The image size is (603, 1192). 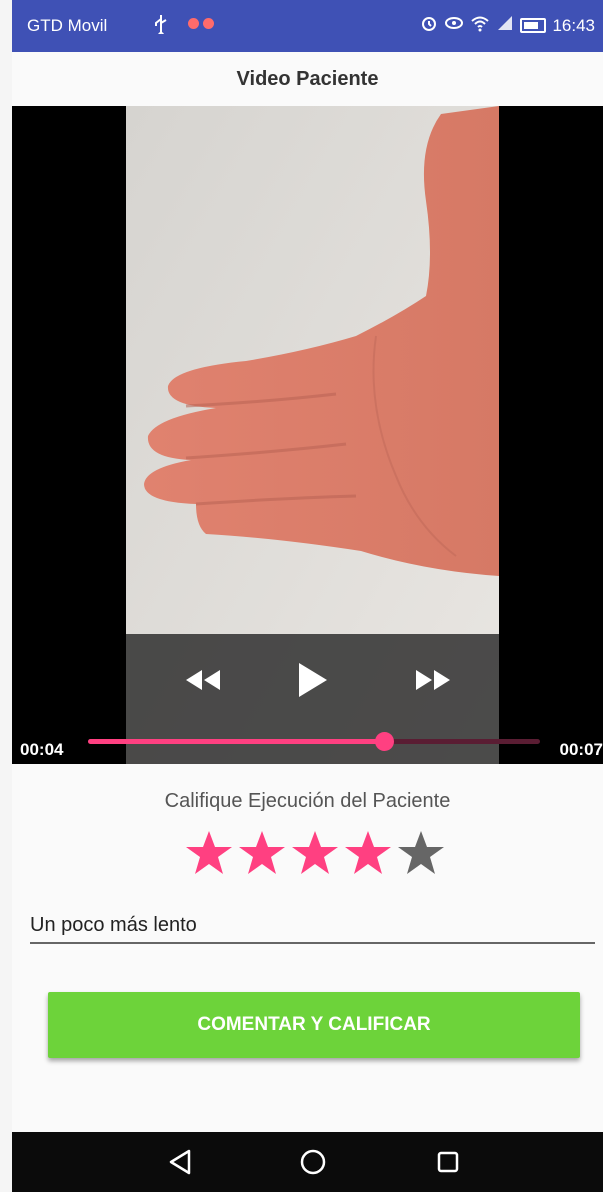 What do you see at coordinates (533, 25) in the screenshot?
I see `battery-icon` at bounding box center [533, 25].